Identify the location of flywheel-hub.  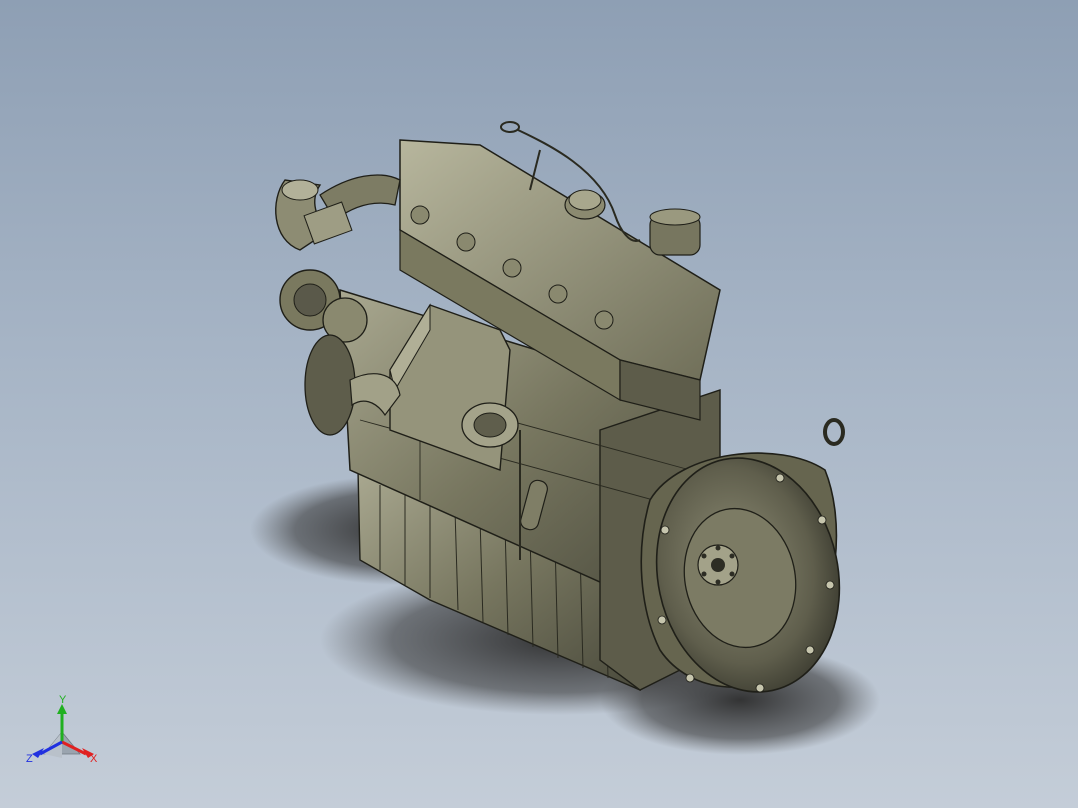
(718, 565).